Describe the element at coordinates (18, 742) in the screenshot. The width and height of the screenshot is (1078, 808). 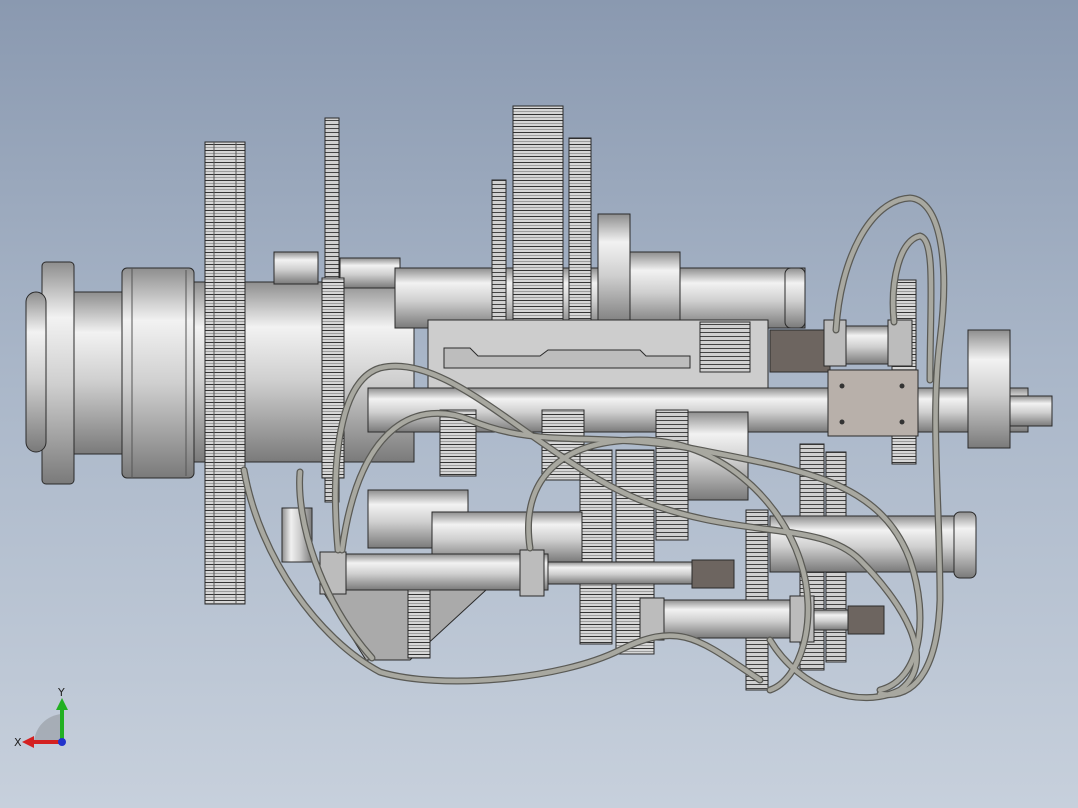
I see `x-axis-label: X` at that location.